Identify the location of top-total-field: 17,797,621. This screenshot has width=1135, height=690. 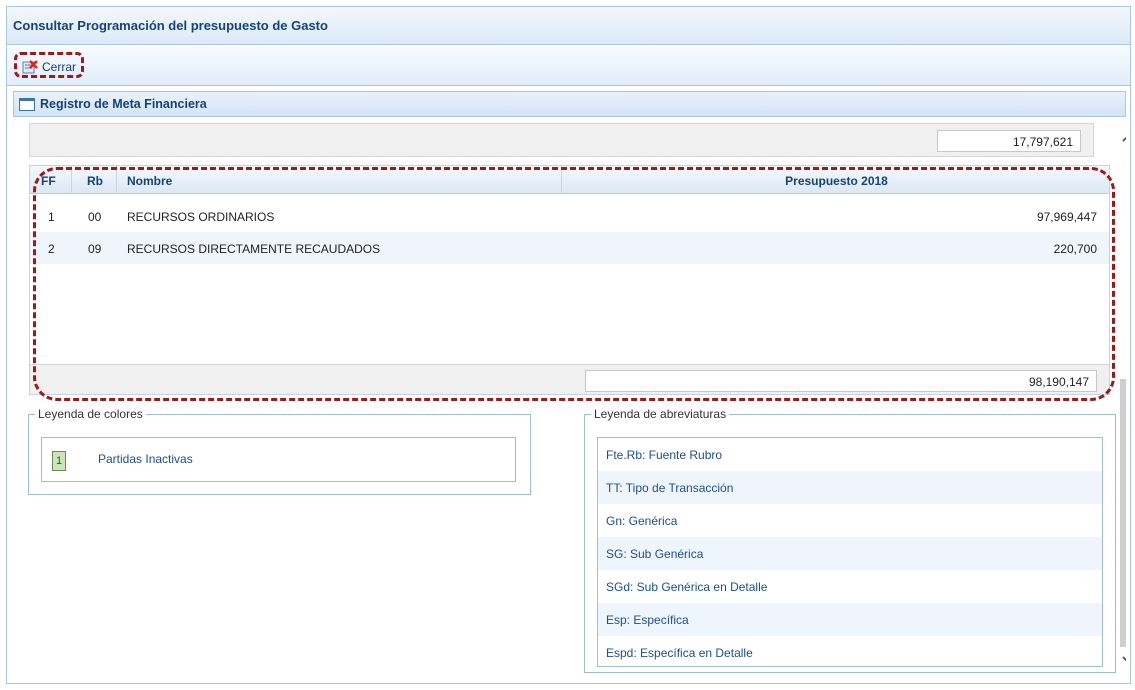
(1009, 141).